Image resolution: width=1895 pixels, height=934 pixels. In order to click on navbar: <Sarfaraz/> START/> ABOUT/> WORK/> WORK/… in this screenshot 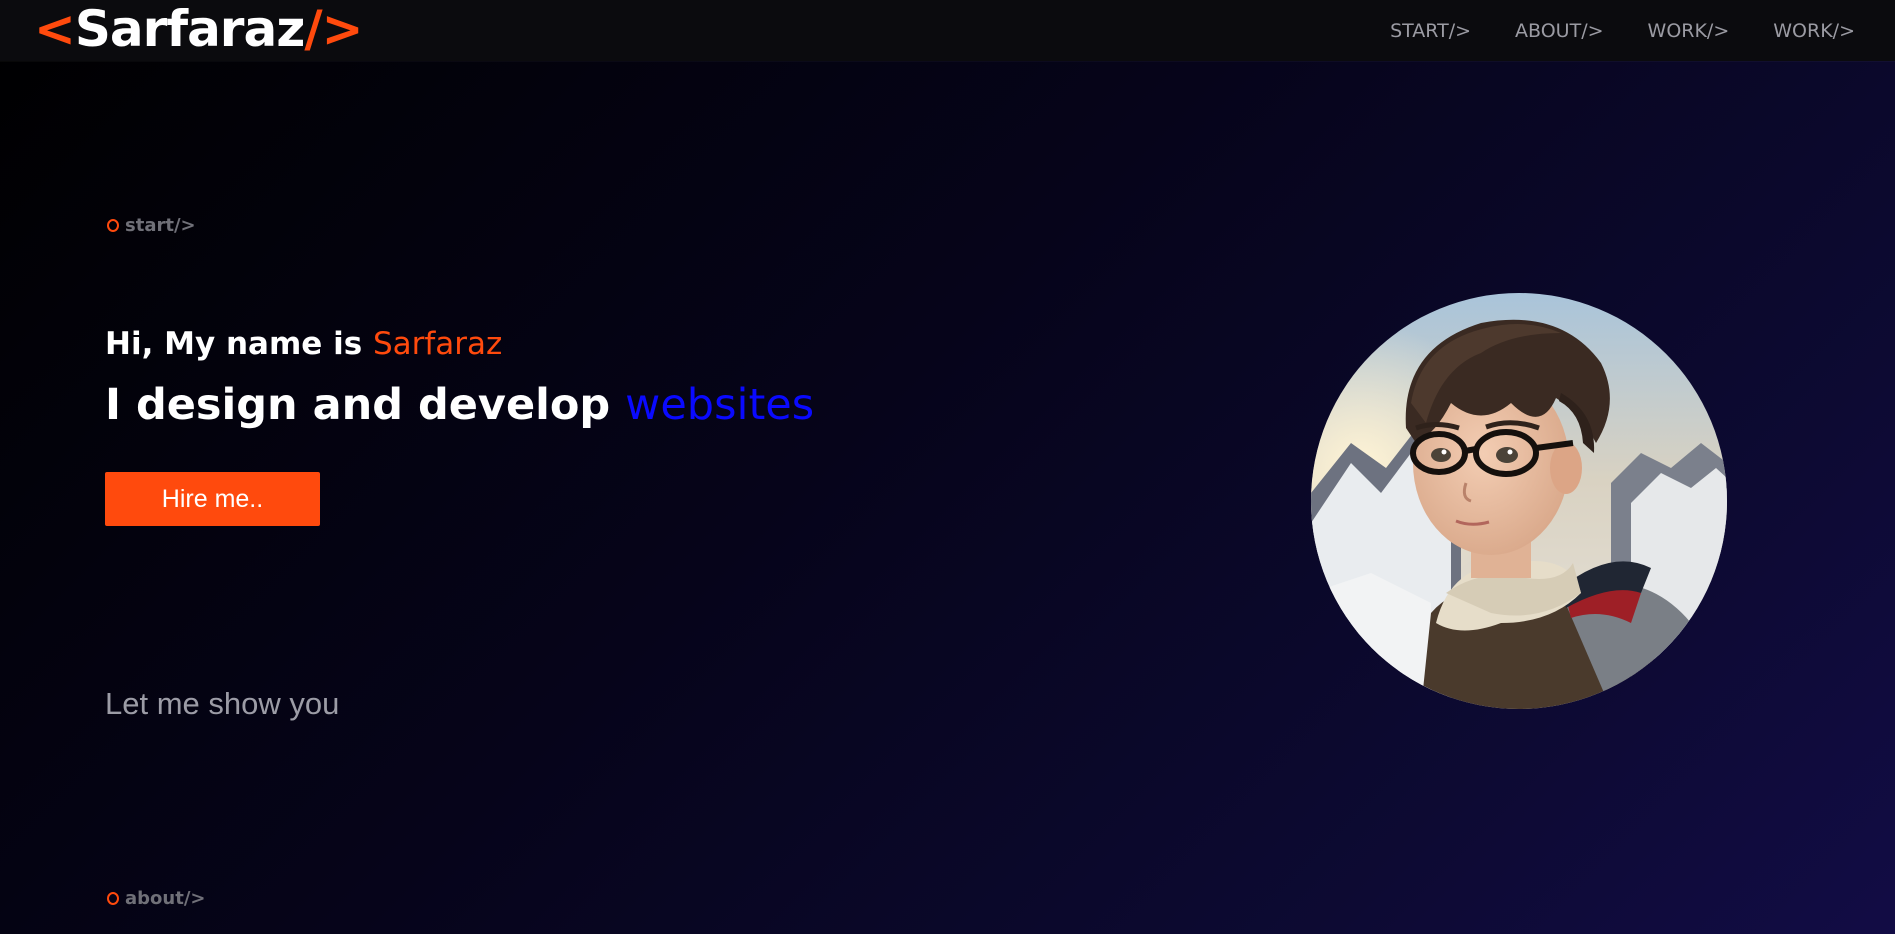, I will do `click(947, 30)`.